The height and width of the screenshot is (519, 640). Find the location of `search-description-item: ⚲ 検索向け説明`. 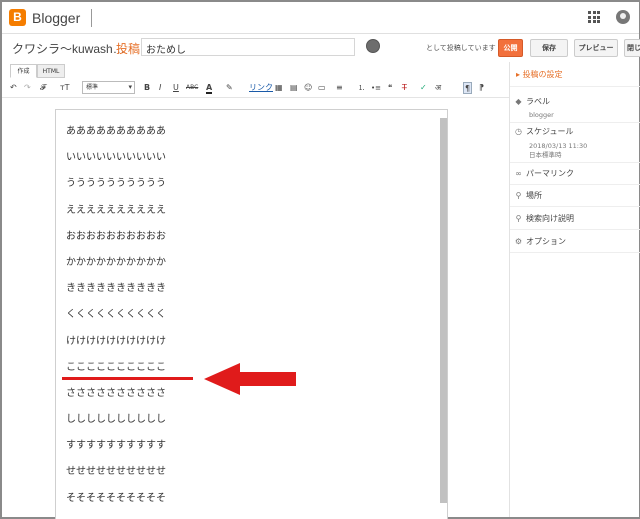

search-description-item: ⚲ 検索向け説明 is located at coordinates (544, 218).